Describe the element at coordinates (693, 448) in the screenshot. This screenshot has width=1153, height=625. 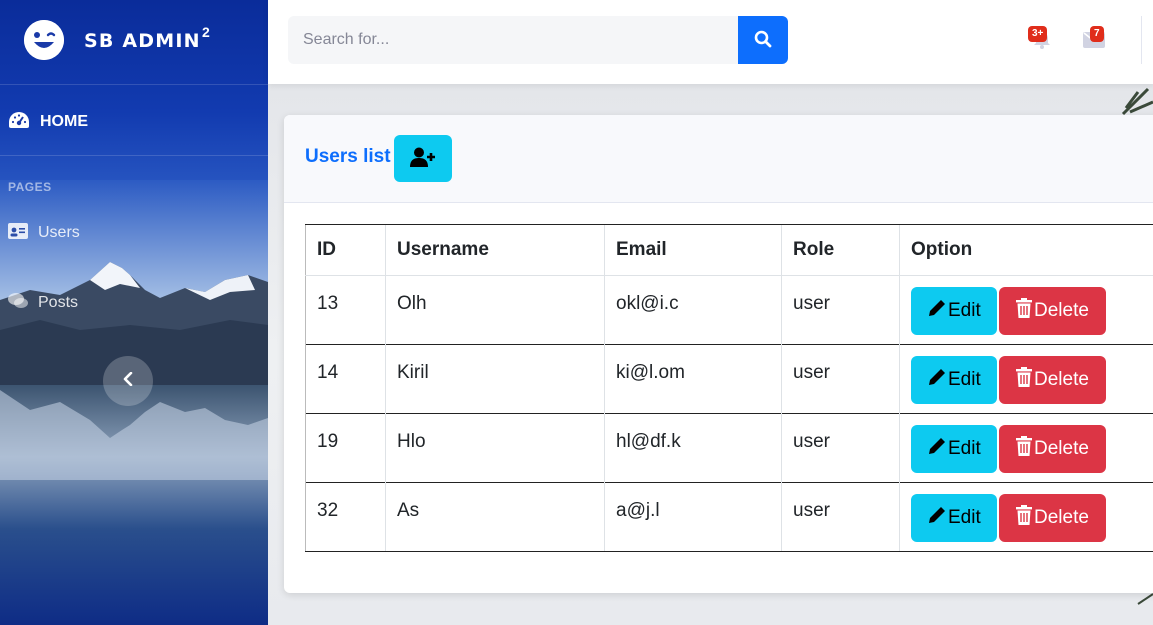
I see `cell-email: hl@df.k` at that location.